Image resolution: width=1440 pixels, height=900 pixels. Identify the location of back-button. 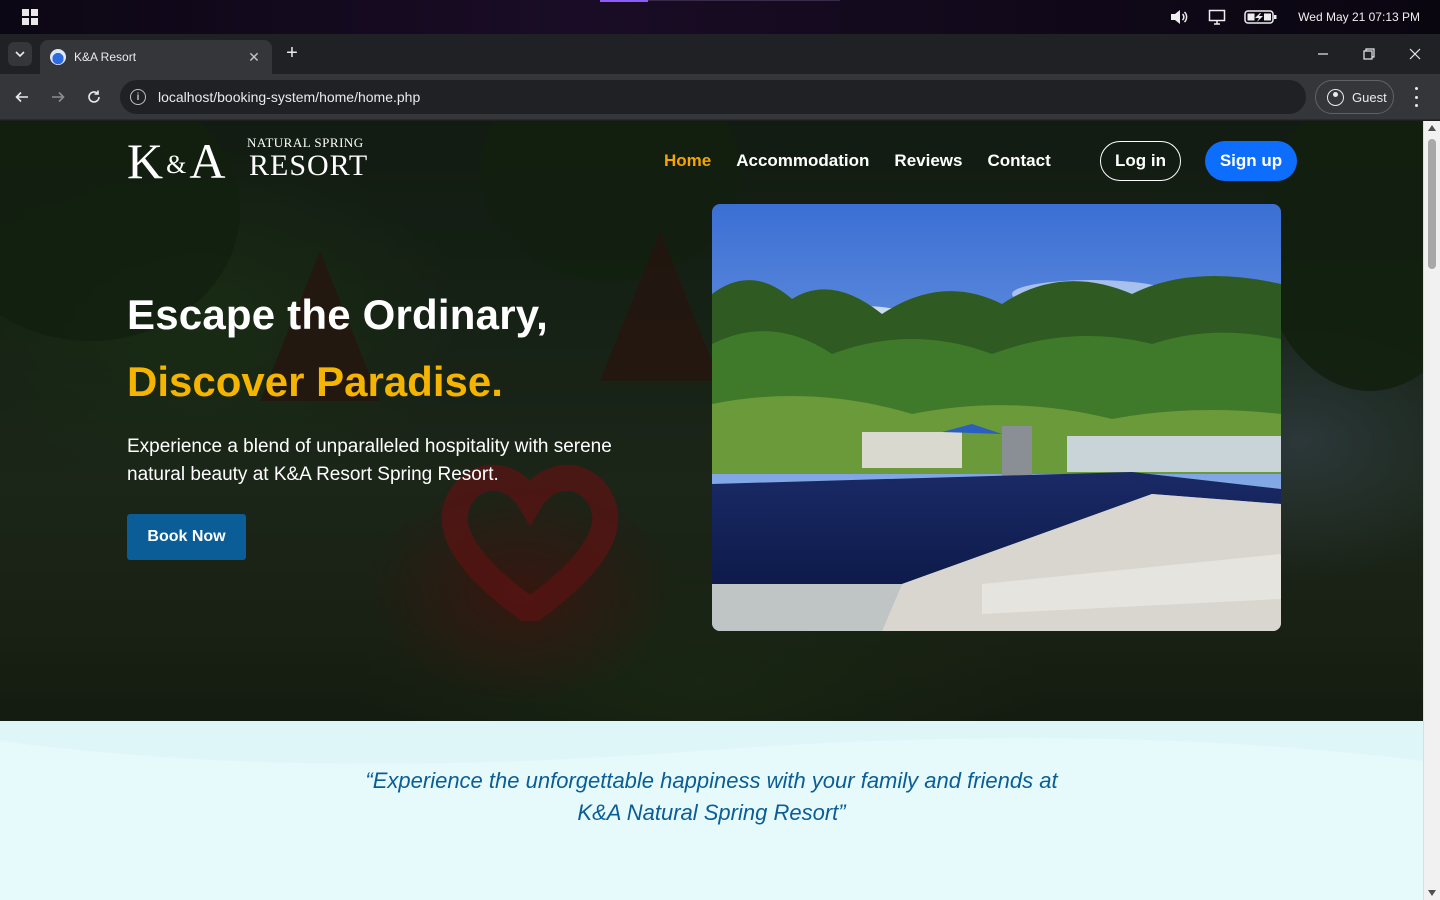
(22, 97).